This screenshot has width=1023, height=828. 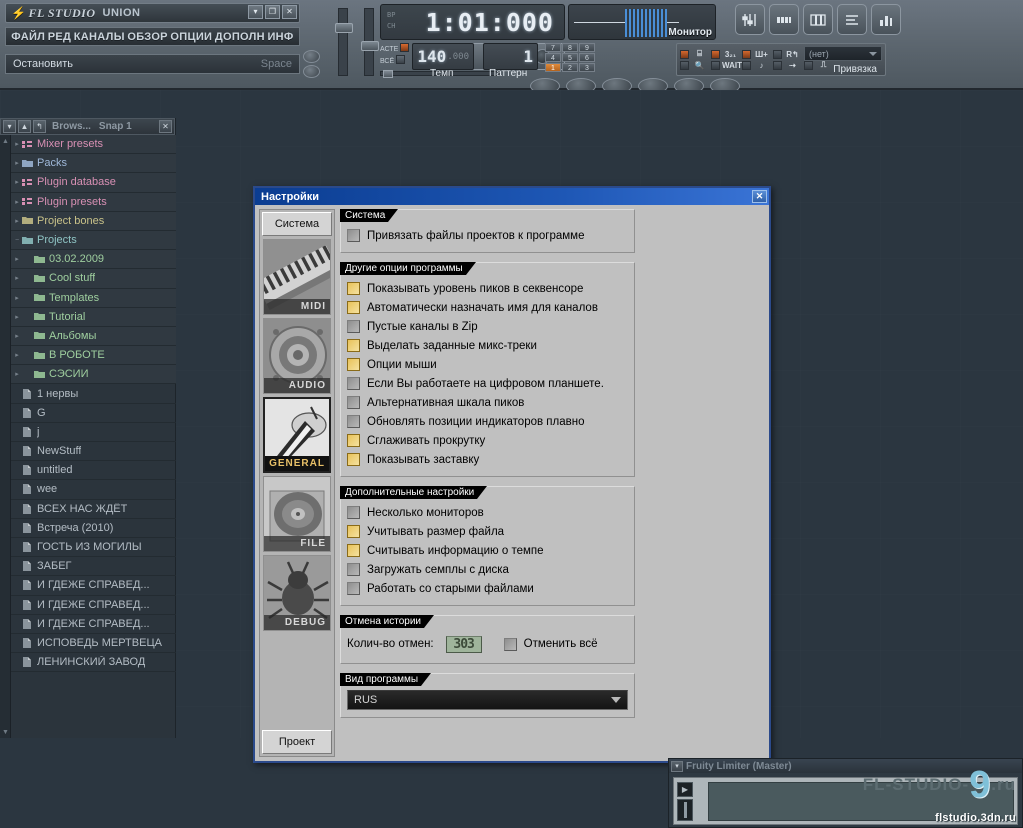 I want to click on loop-record-led, so click(x=777, y=54).